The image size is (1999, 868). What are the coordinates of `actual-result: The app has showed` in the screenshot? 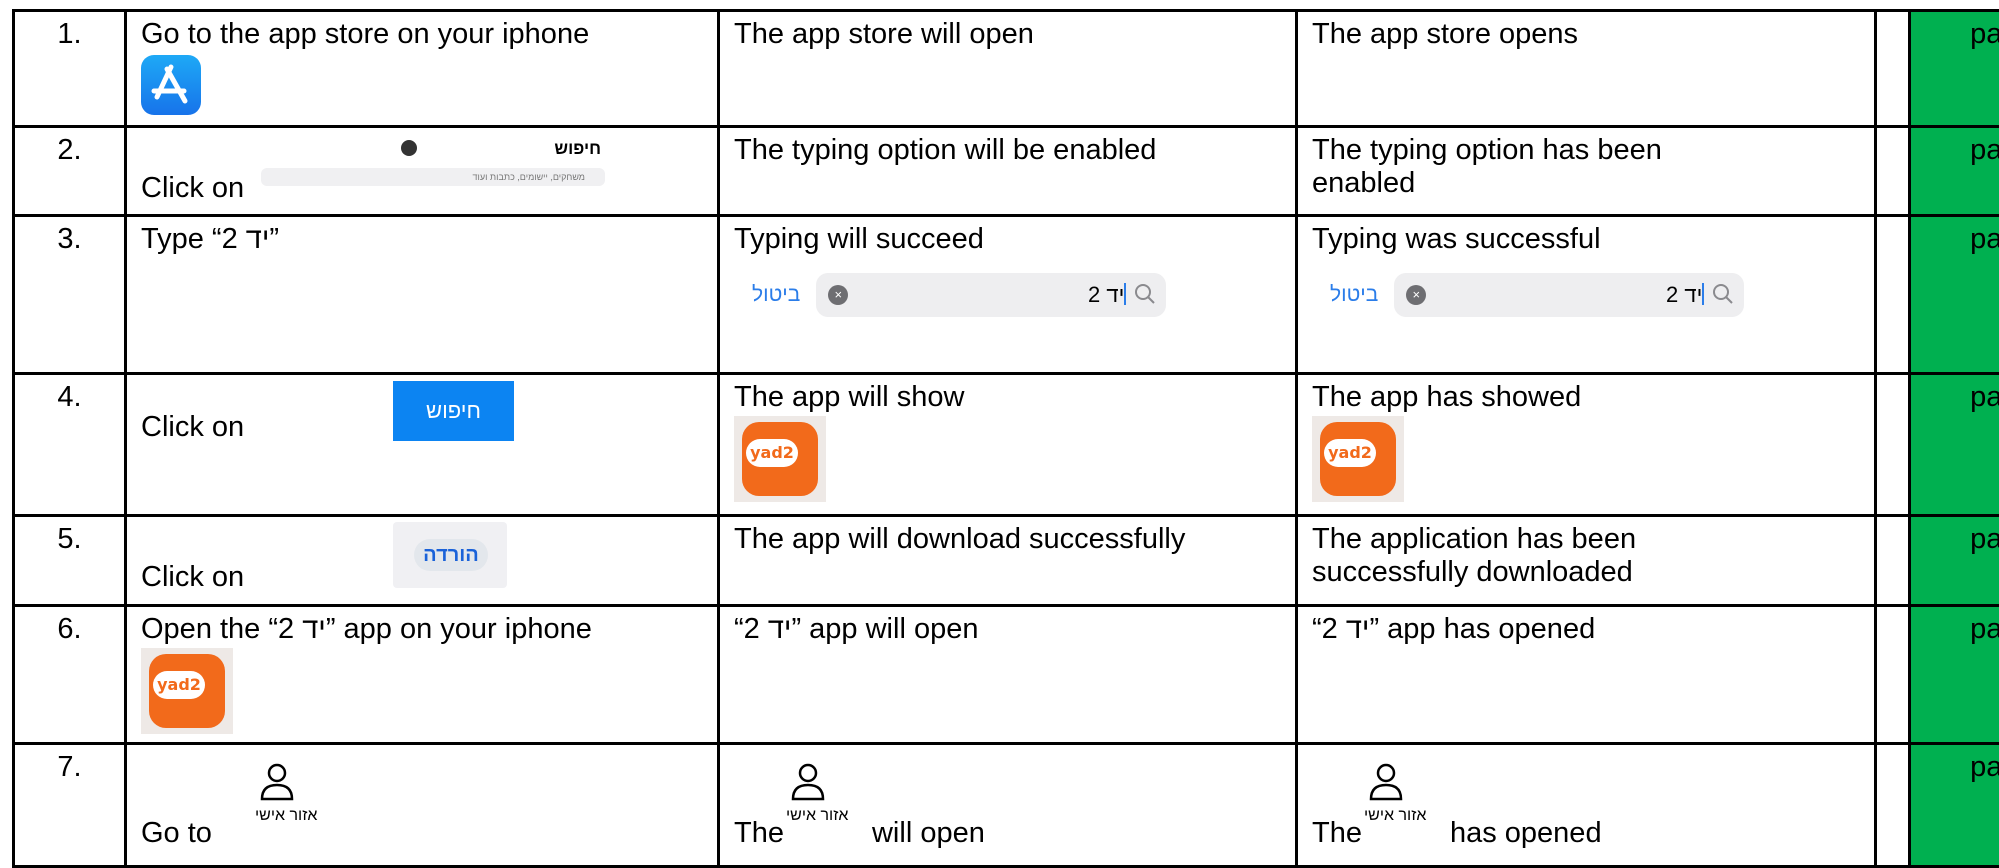 It's located at (1588, 397).